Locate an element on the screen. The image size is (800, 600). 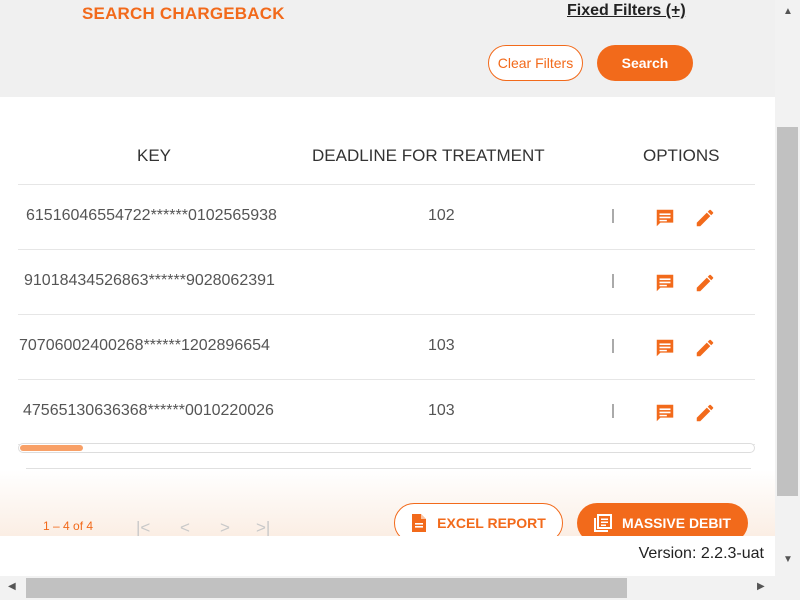
table-header: KEY DEADLINE FOR TREATMENT OPTIONS is located at coordinates (386, 153).